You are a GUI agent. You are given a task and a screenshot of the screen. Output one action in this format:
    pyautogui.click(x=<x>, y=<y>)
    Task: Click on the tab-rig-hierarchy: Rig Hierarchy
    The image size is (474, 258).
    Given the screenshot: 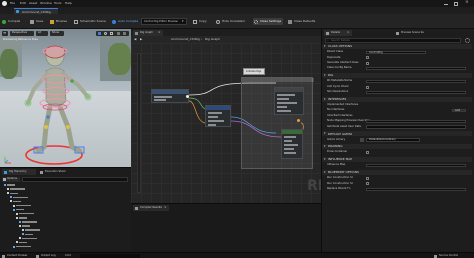 What is the action you would take?
    pyautogui.click(x=19, y=172)
    